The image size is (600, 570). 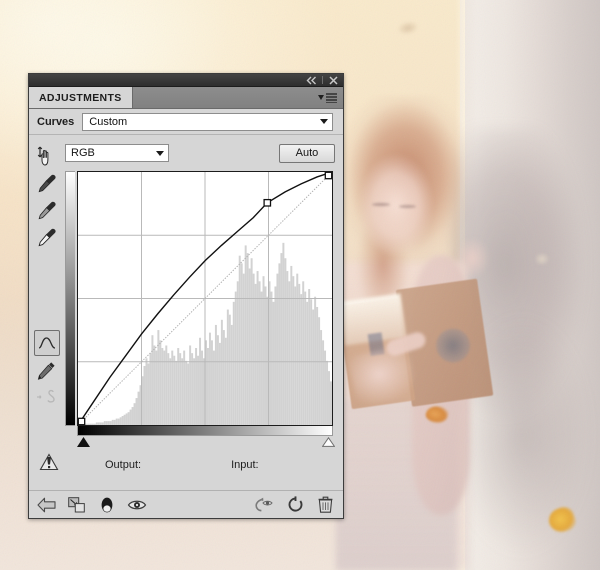 What do you see at coordinates (56, 121) in the screenshot?
I see `adjustment-name-label: Curves` at bounding box center [56, 121].